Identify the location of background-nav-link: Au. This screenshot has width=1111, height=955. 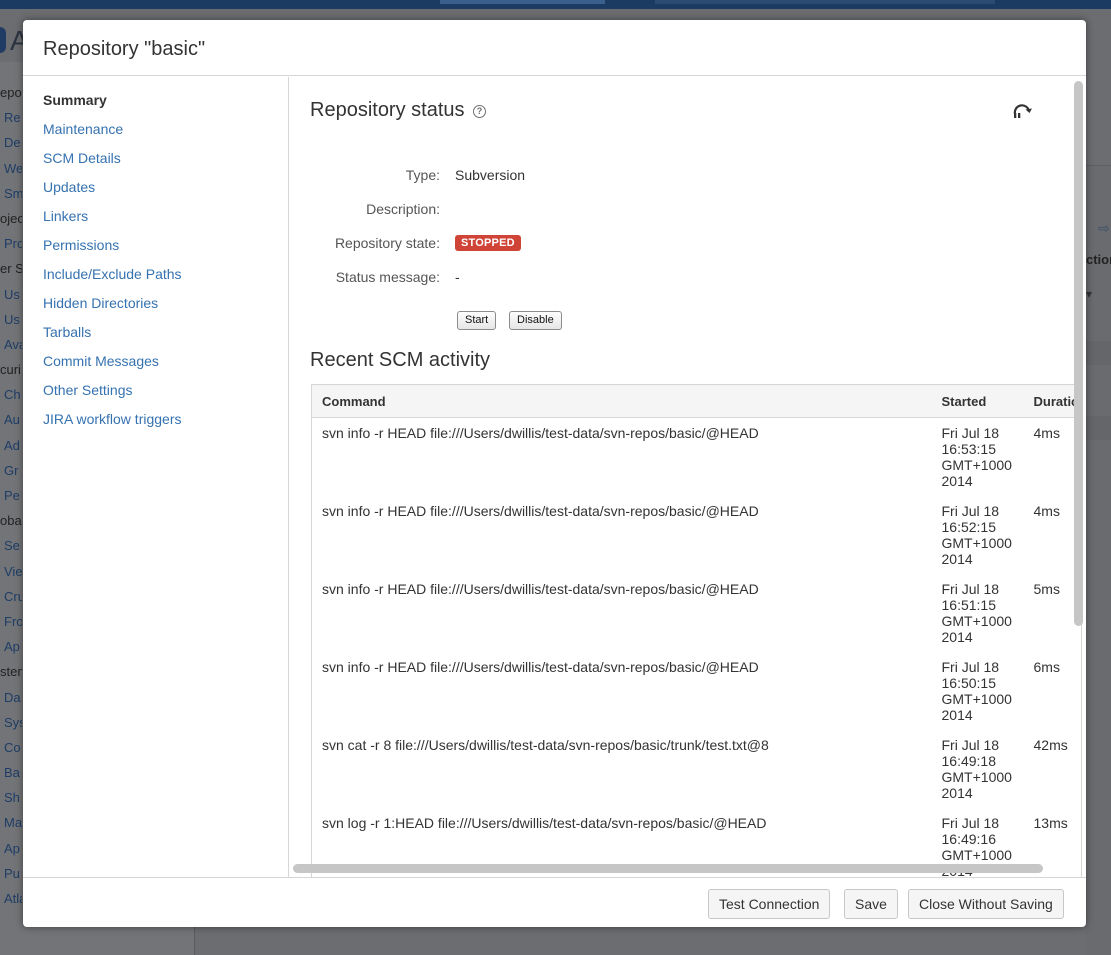
(11, 419).